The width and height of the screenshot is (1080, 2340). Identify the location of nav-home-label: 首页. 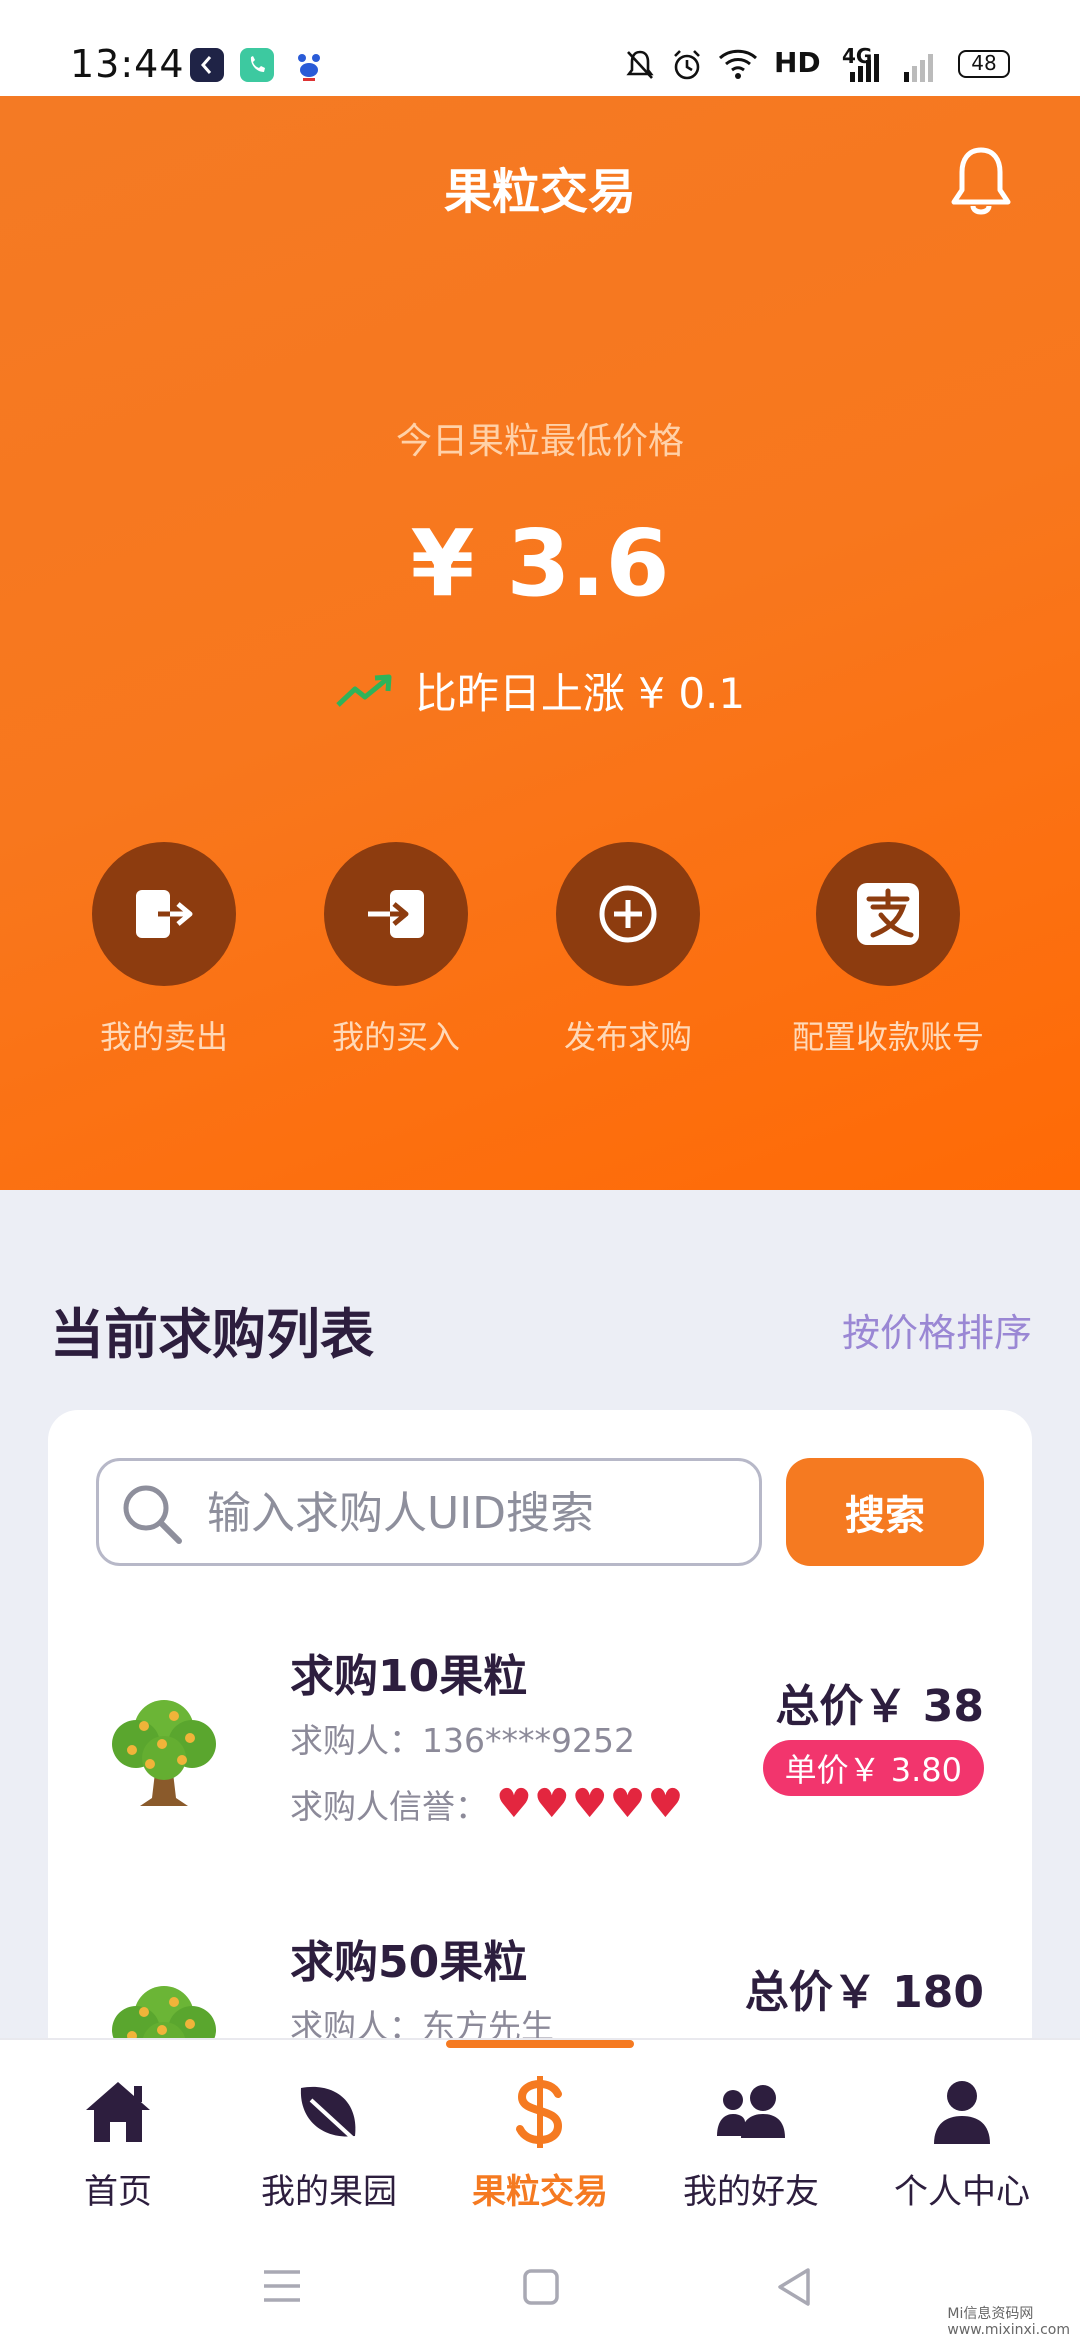
(118, 2192).